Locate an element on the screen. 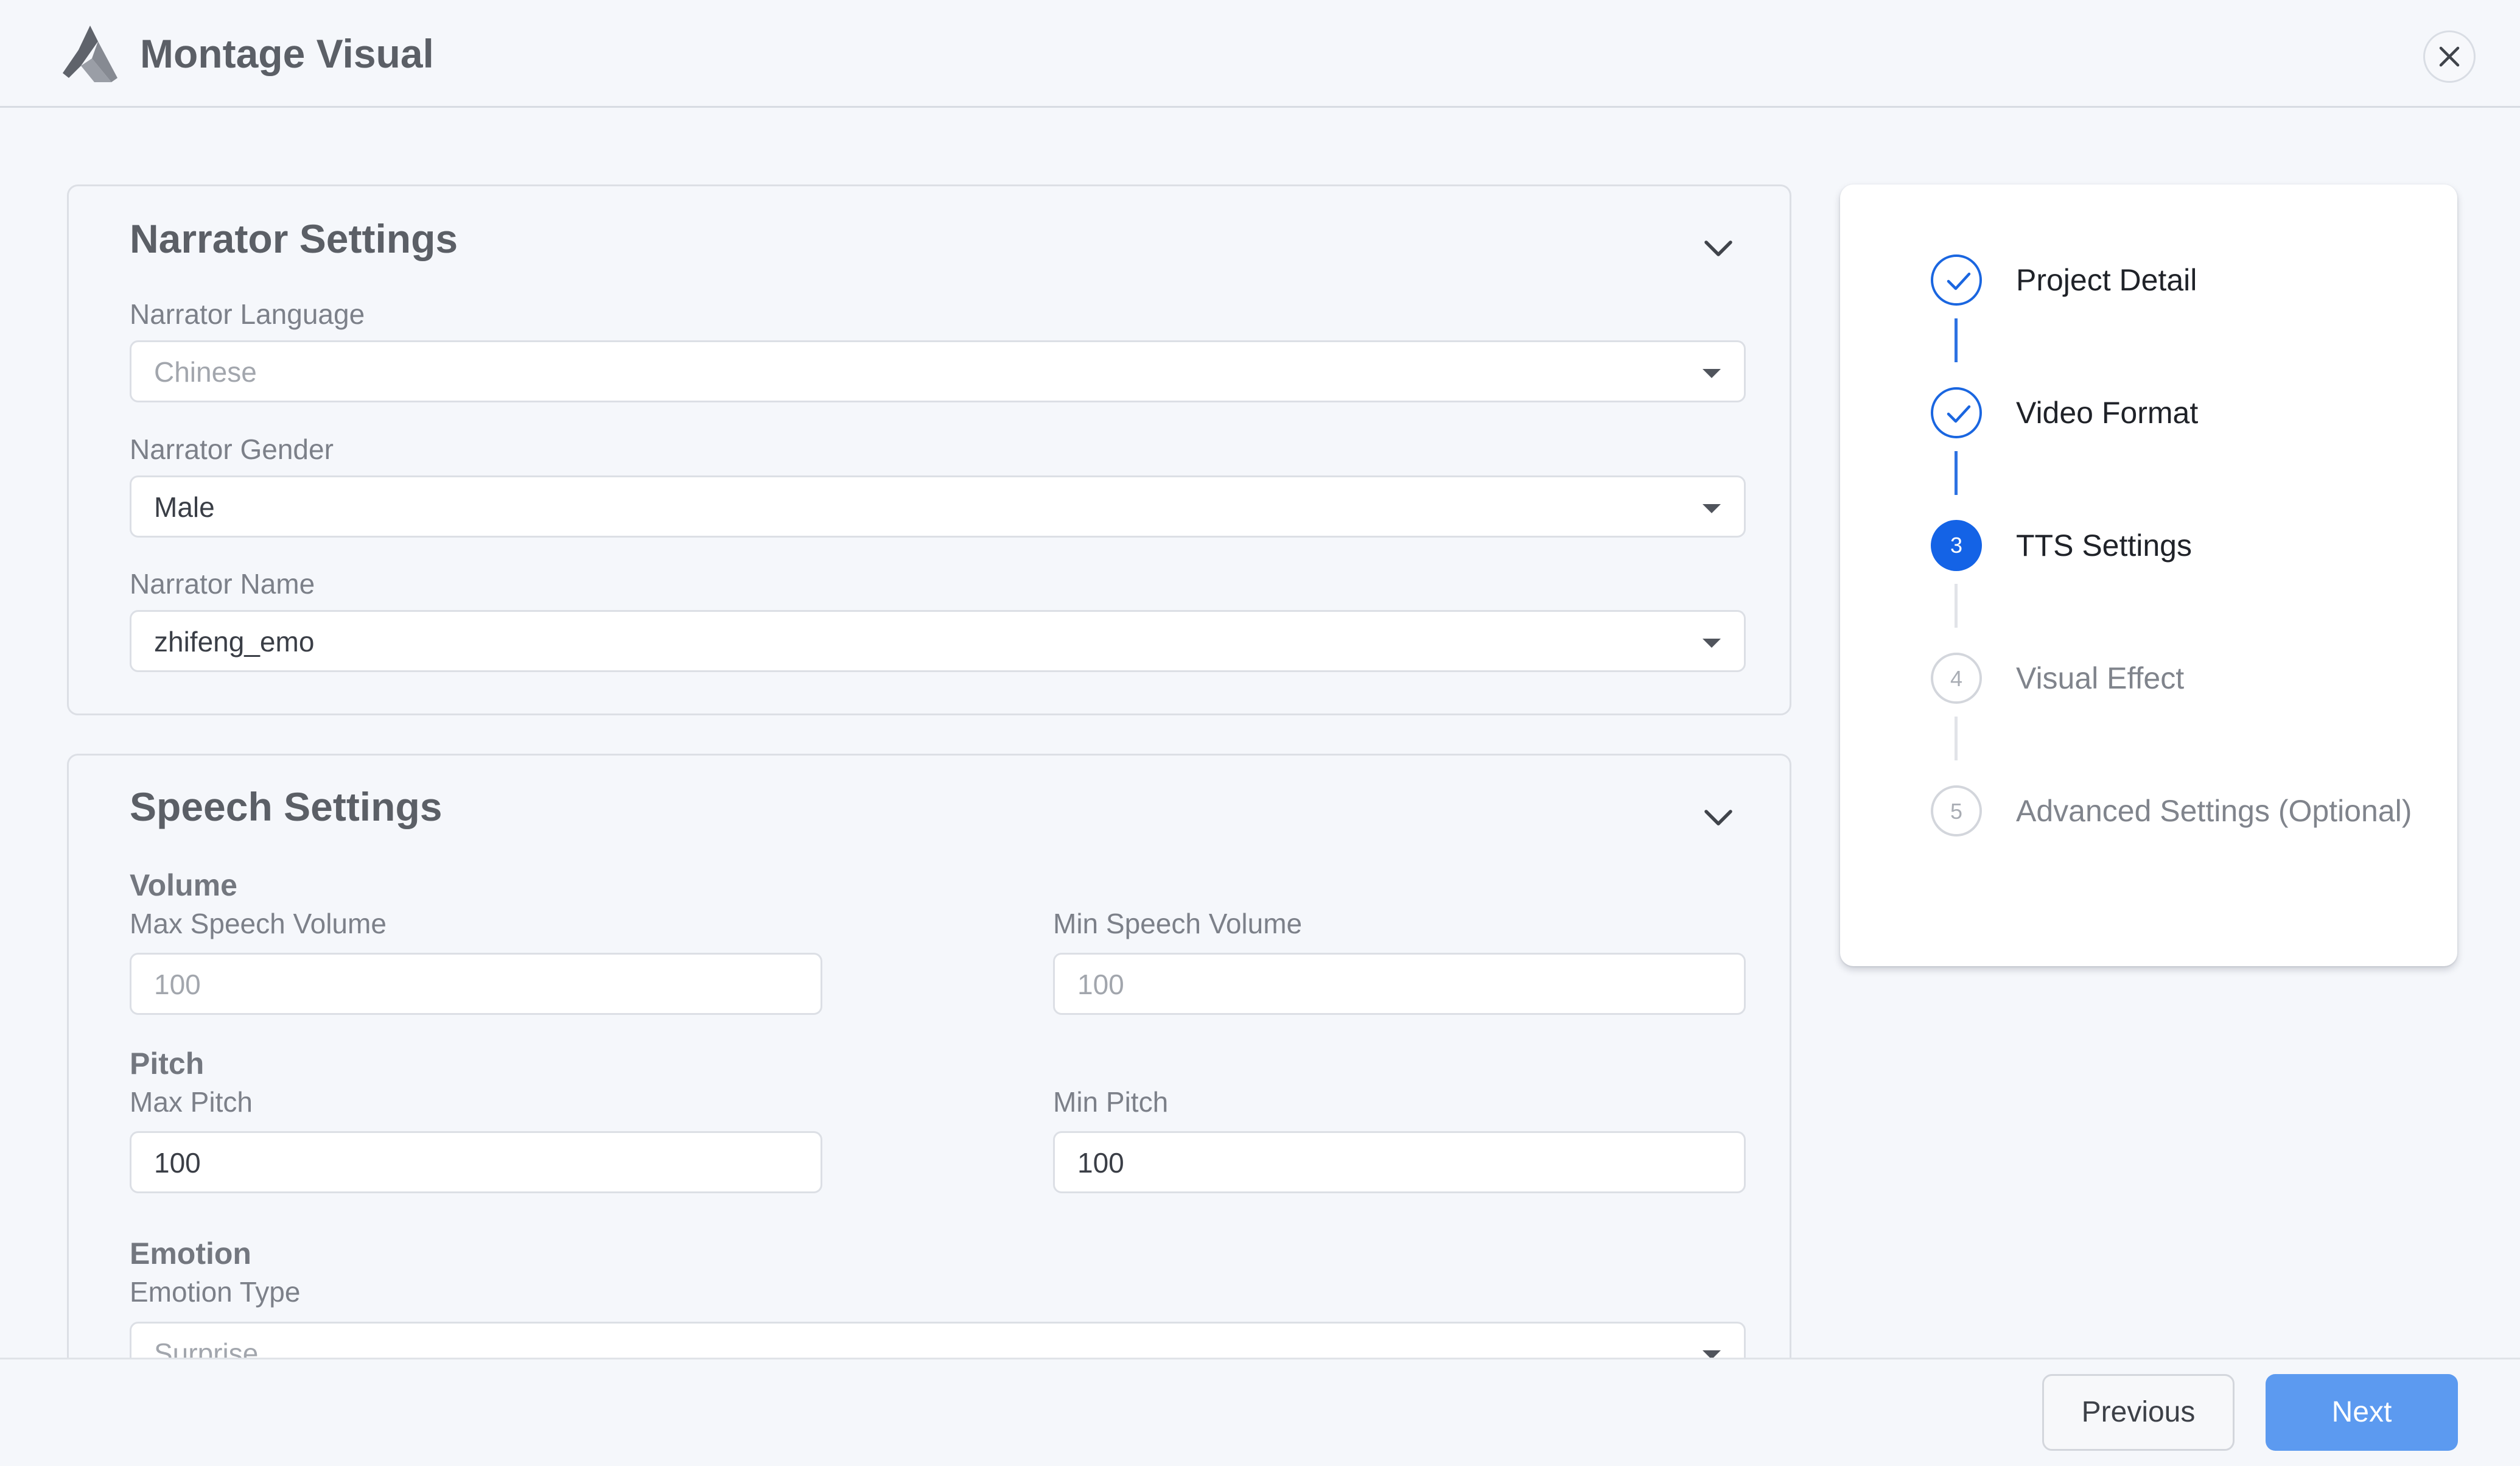 This screenshot has height=1466, width=2520. close-icon is located at coordinates (2449, 56).